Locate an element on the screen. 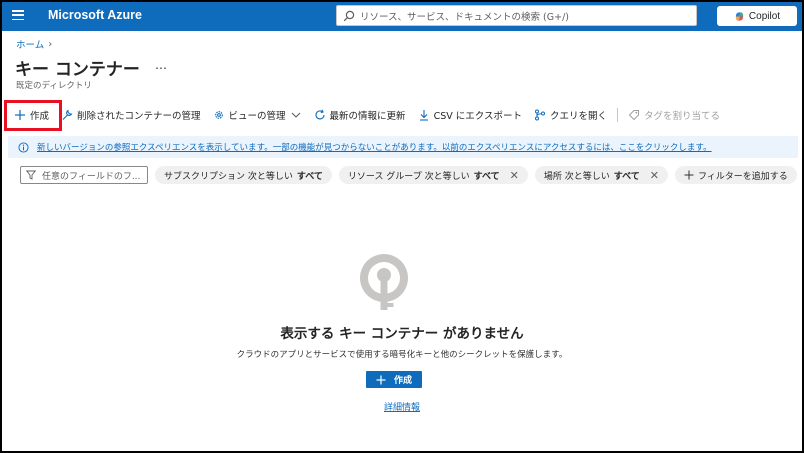 This screenshot has width=804, height=453. create-button: 作成 is located at coordinates (31, 115).